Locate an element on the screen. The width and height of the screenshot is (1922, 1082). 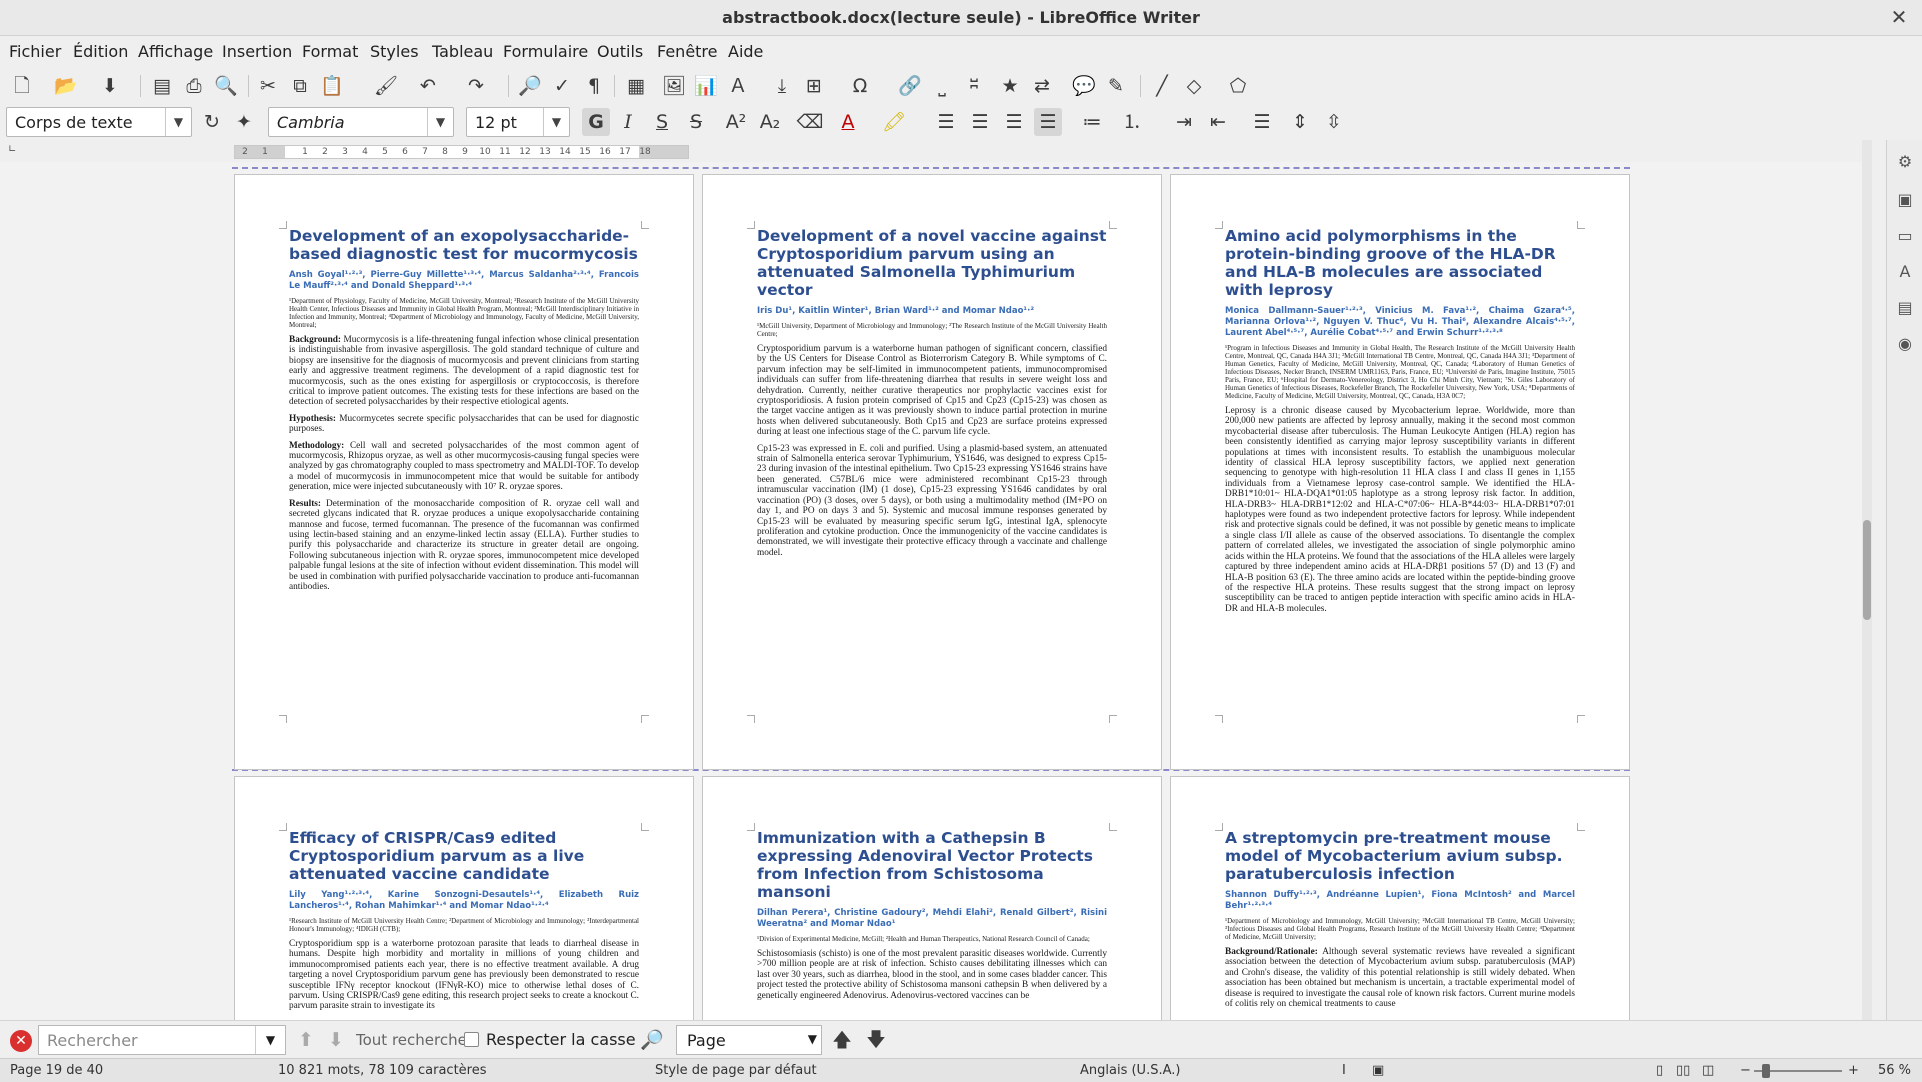
close-window-button: ✕ is located at coordinates (1899, 17).